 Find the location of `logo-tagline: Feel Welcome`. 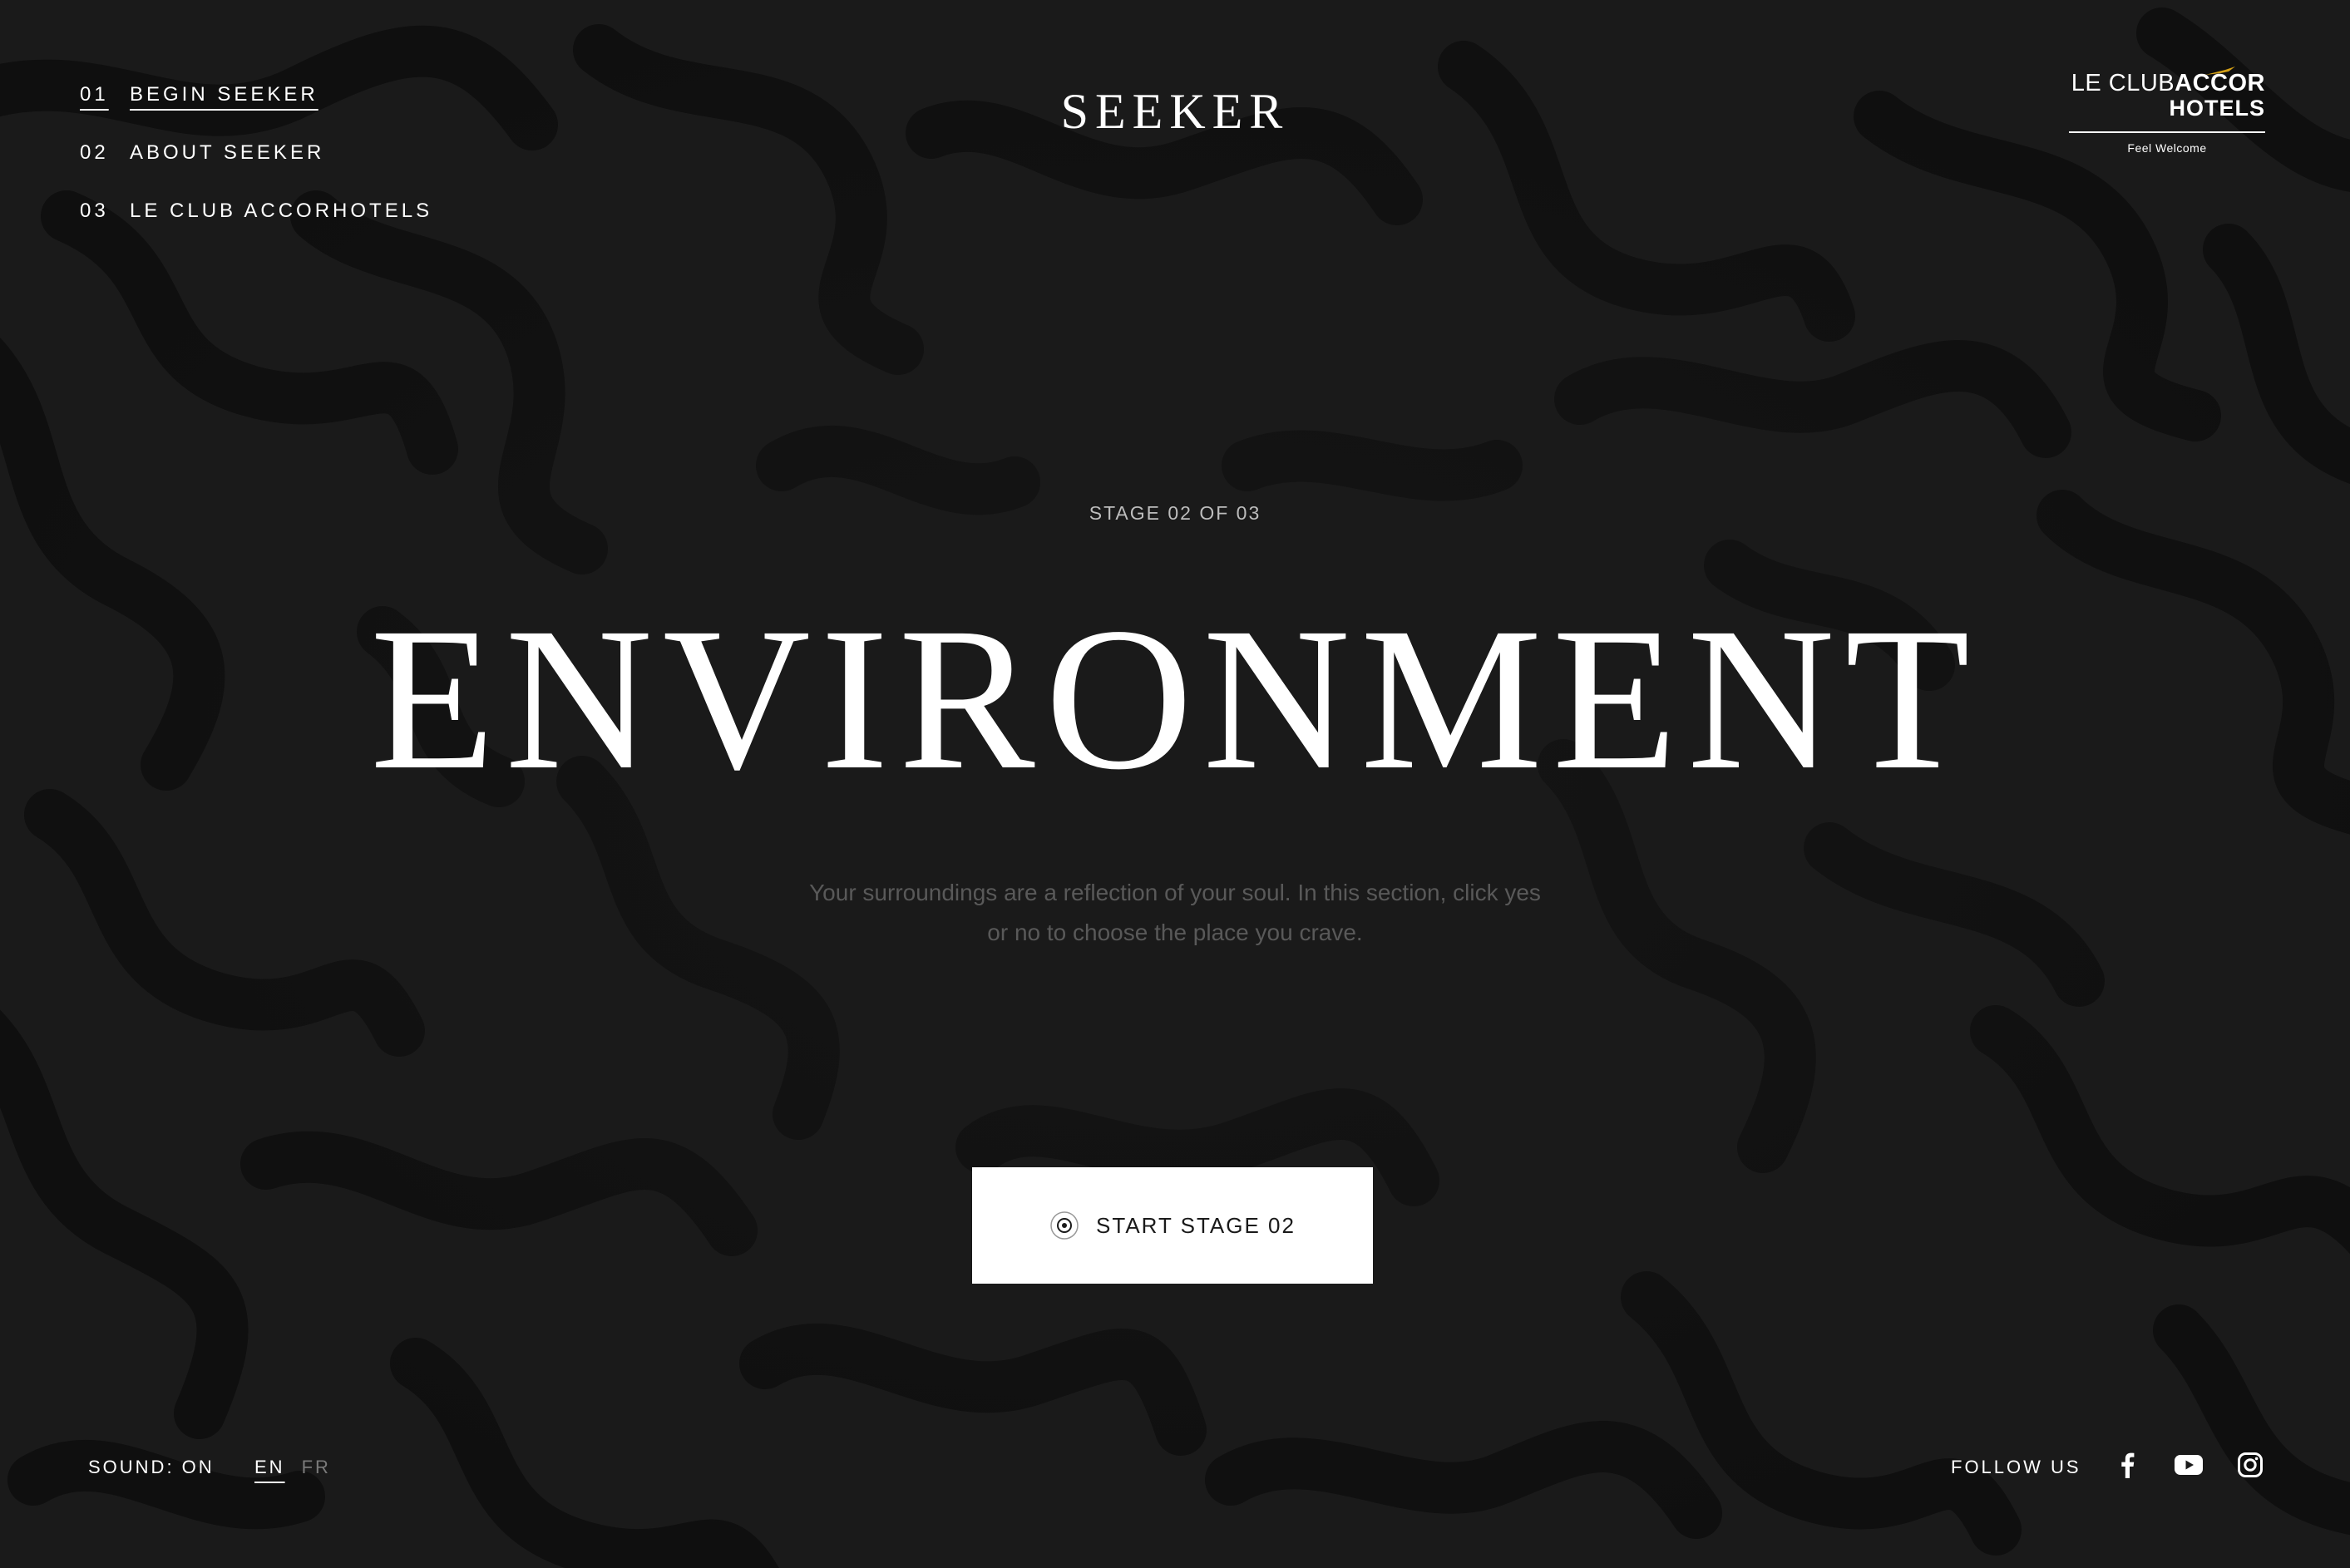

logo-tagline: Feel Welcome is located at coordinates (2167, 148).